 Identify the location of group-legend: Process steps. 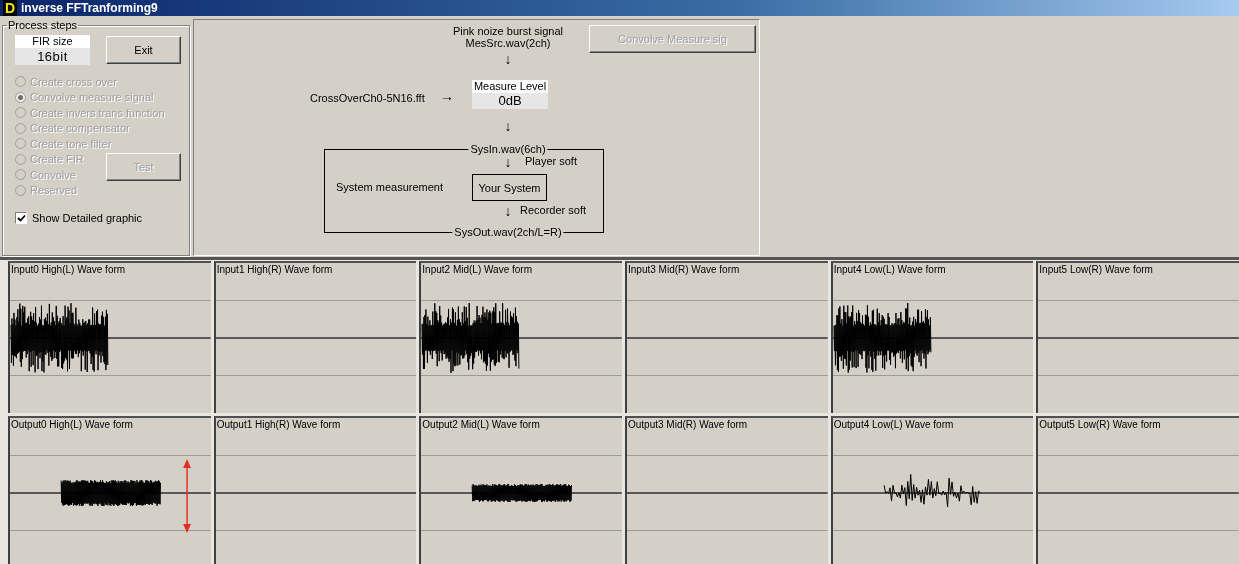
(43, 25).